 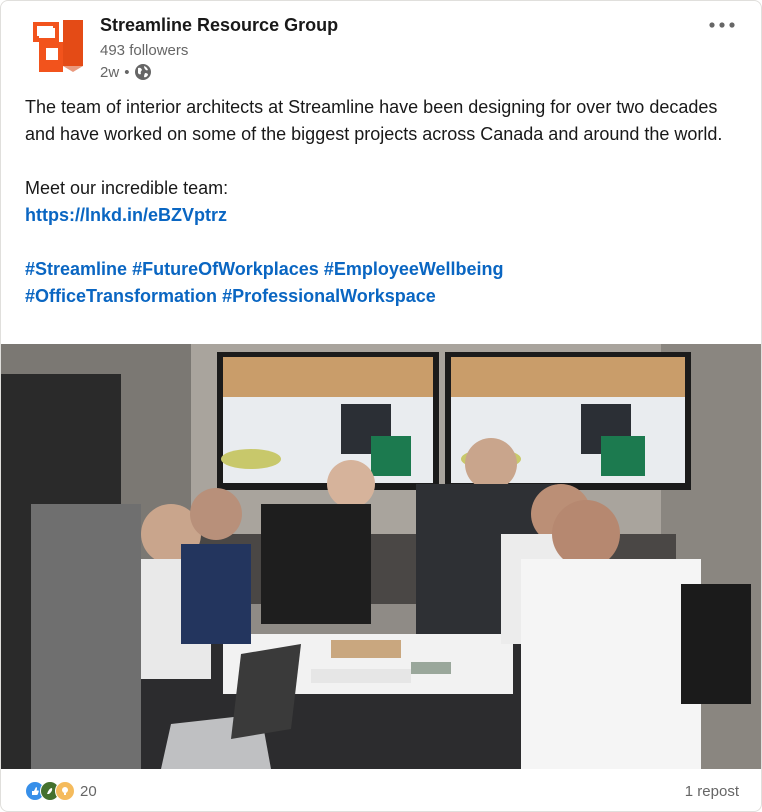 I want to click on hashtag-employee-wellbeing: #EmployeeWellbeing, so click(x=414, y=269).